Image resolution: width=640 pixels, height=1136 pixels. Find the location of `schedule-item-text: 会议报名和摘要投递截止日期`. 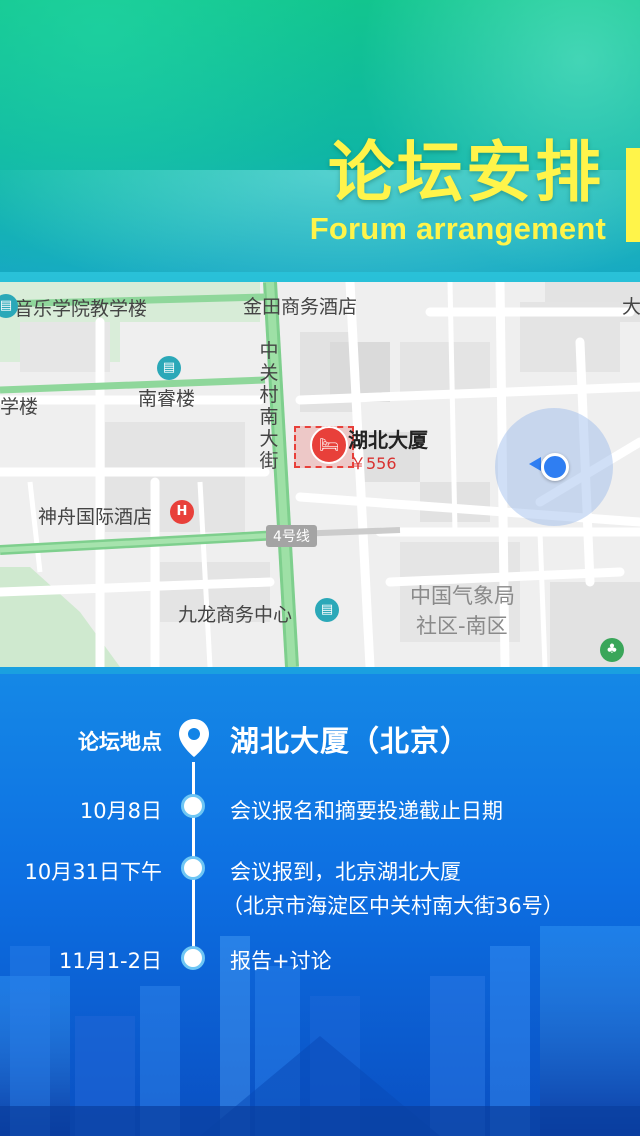

schedule-item-text: 会议报名和摘要投递截止日期 is located at coordinates (366, 811).